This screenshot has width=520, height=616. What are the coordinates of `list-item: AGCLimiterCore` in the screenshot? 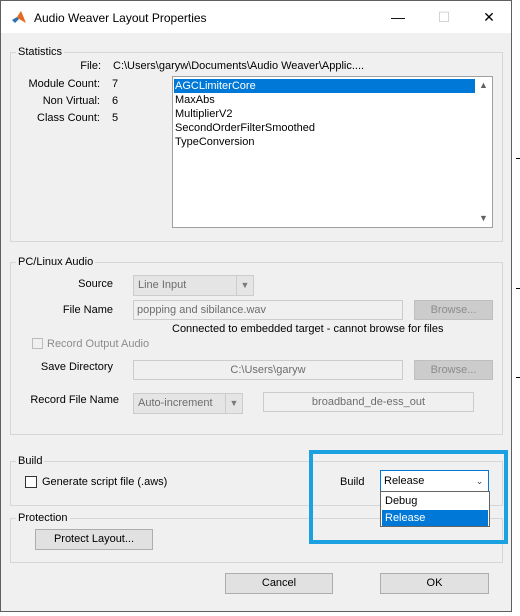 It's located at (324, 86).